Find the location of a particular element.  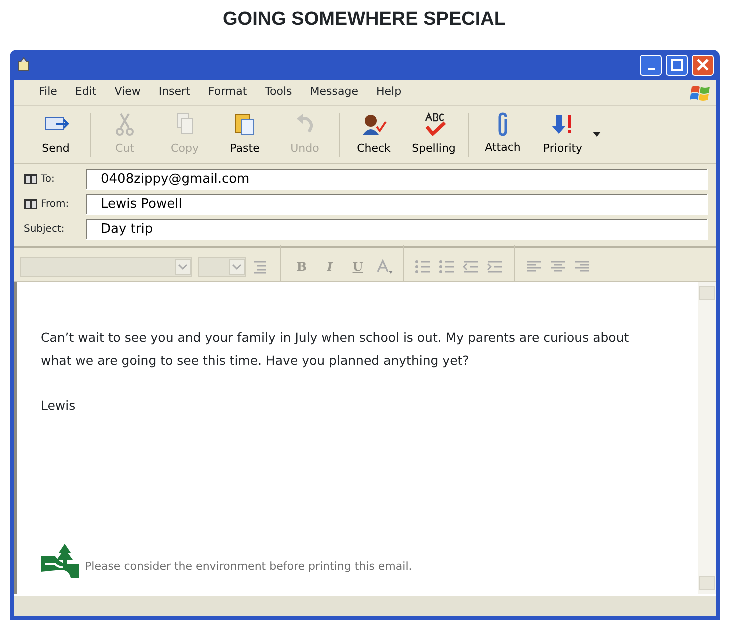

spelling-button: Spelling is located at coordinates (434, 135).